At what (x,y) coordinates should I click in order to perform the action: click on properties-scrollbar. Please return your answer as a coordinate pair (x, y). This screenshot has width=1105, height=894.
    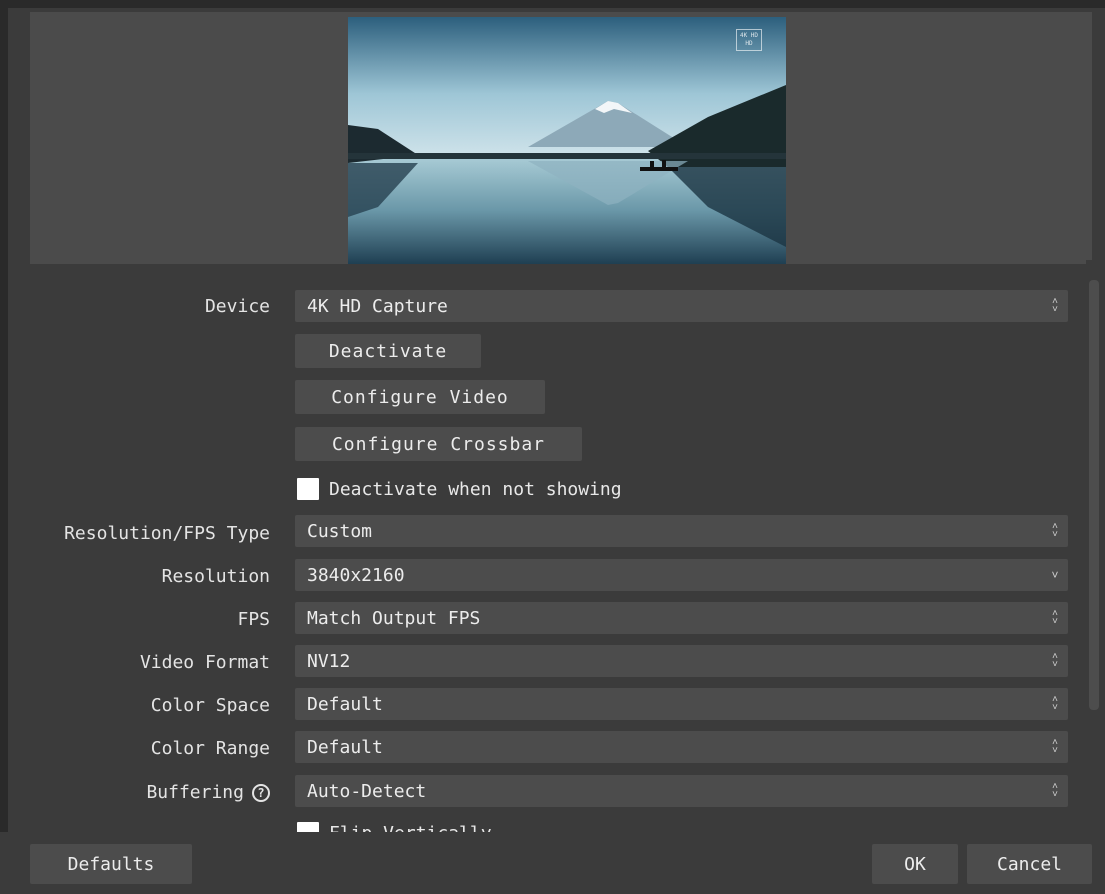
    Looking at the image, I should click on (1094, 540).